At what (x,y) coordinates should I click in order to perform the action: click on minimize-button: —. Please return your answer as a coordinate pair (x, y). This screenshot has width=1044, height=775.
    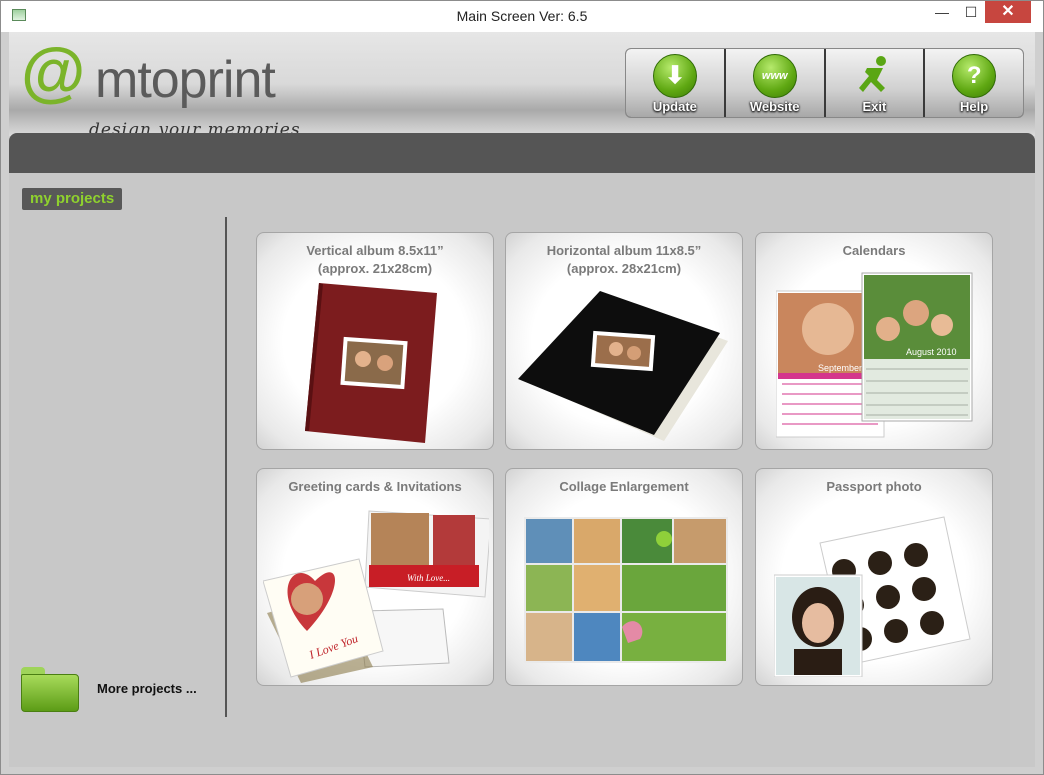
    Looking at the image, I should click on (942, 12).